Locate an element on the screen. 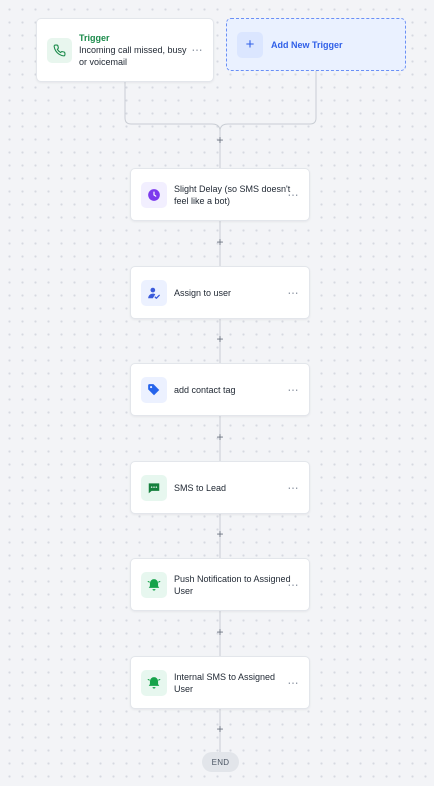  action-card-add-contact-tag: add contact tag ⋯ is located at coordinates (220, 389).